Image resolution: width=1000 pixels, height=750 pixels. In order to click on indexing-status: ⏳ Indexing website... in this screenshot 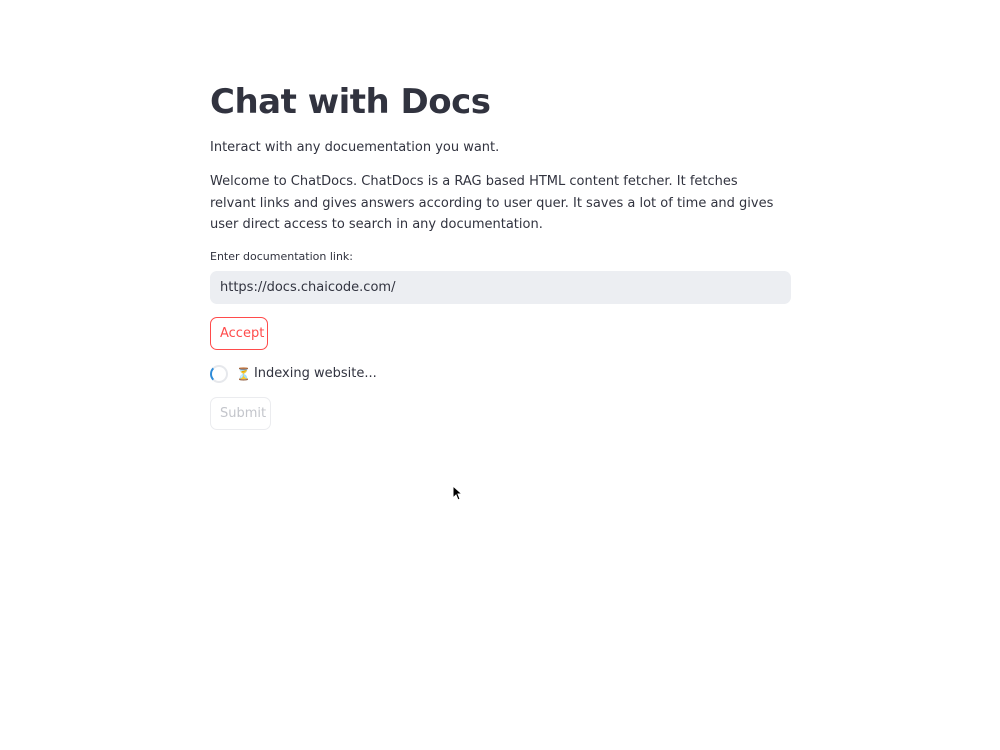, I will do `click(293, 374)`.